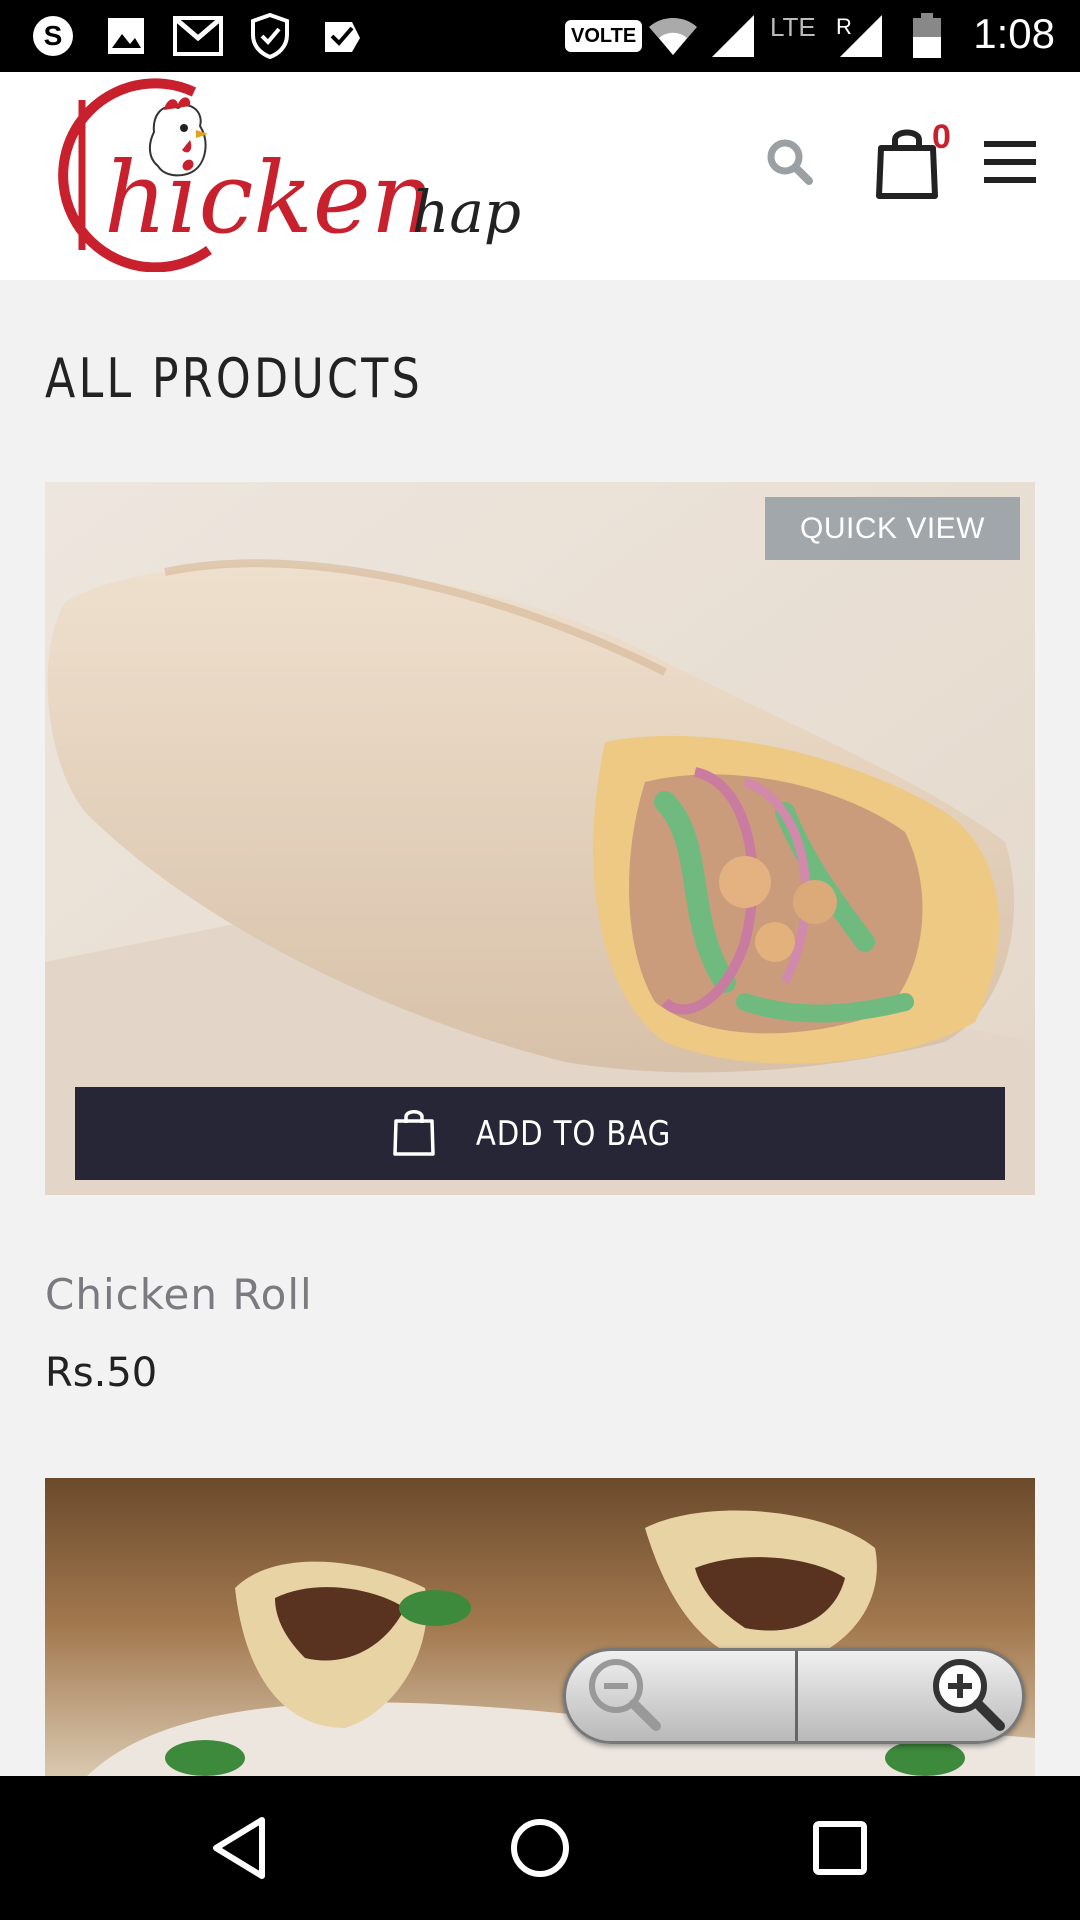  What do you see at coordinates (414, 1134) in the screenshot?
I see `shopping-bag-icon` at bounding box center [414, 1134].